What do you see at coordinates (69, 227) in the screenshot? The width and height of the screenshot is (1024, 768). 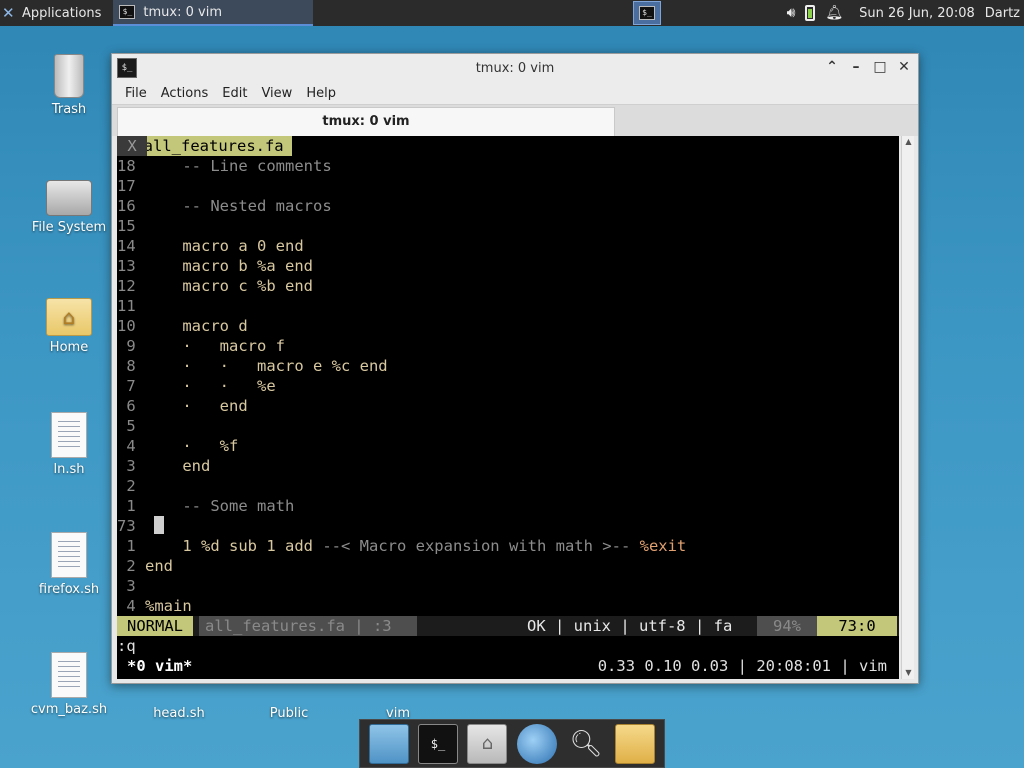 I see `desktop-icon-label: File System` at bounding box center [69, 227].